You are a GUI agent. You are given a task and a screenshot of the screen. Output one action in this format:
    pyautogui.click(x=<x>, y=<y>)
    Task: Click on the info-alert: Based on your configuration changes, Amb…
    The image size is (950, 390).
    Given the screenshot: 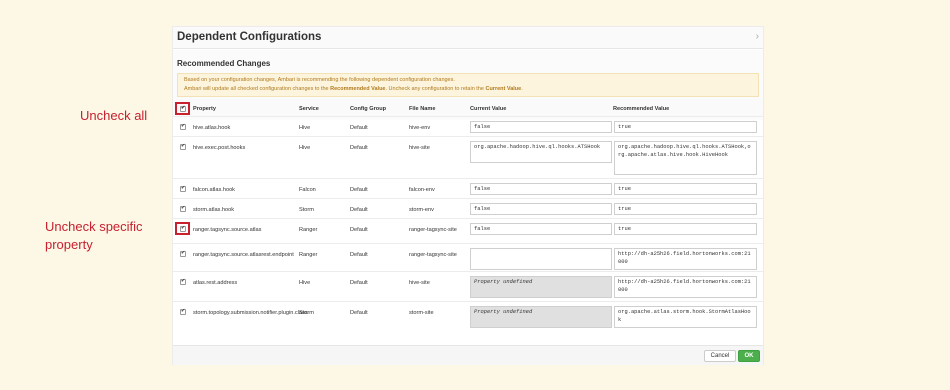 What is the action you would take?
    pyautogui.click(x=468, y=85)
    